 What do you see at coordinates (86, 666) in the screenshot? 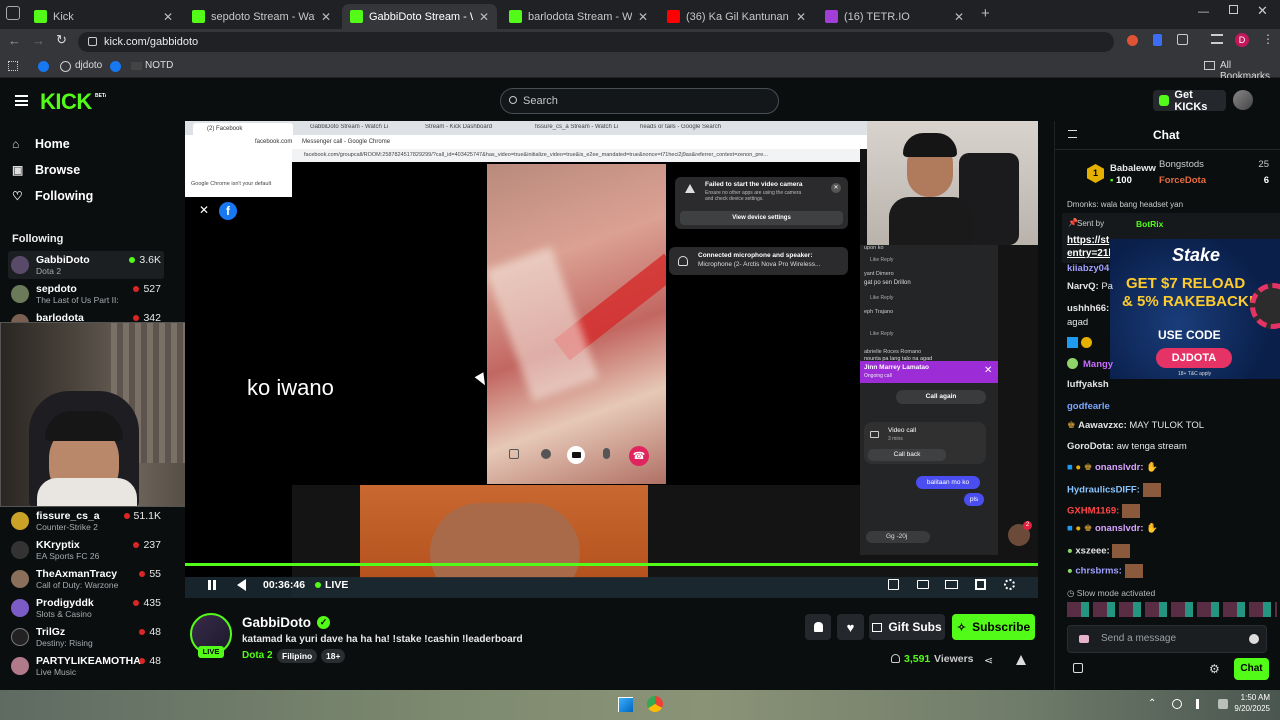
I see `channel-item: PARTYLIKEAMOTHA Live Music 48` at bounding box center [86, 666].